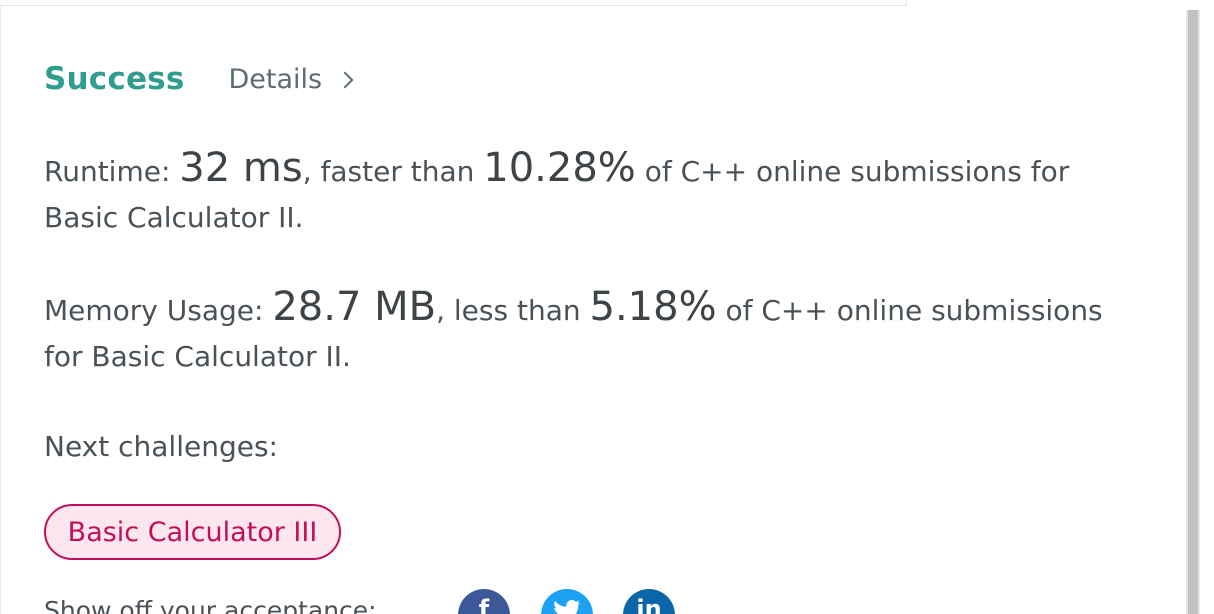 The image size is (1214, 614). I want to click on linkedin-share-button: in, so click(649, 601).